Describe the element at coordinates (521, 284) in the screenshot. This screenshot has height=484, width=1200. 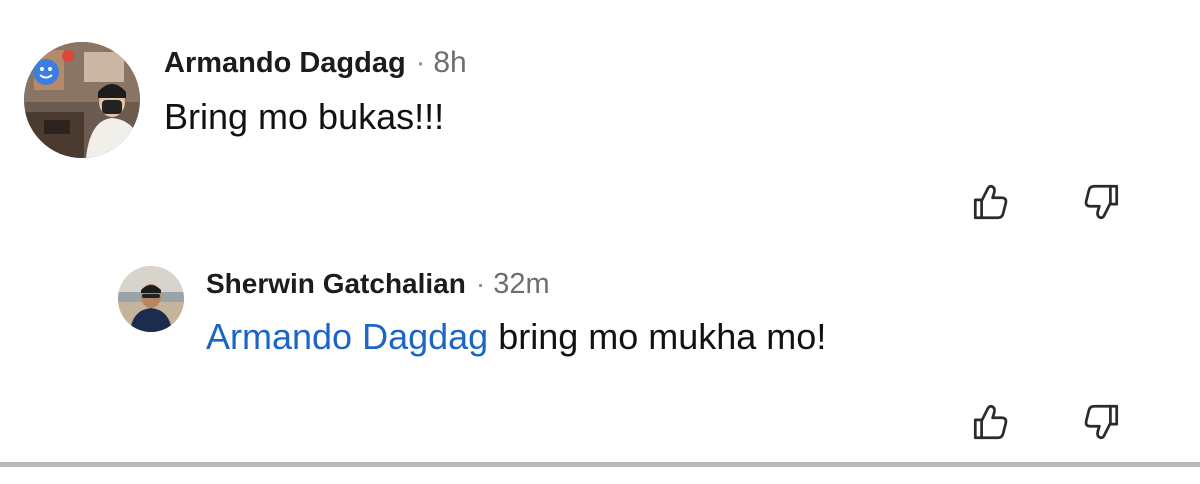
I see `reply-timestamp: 32m` at that location.